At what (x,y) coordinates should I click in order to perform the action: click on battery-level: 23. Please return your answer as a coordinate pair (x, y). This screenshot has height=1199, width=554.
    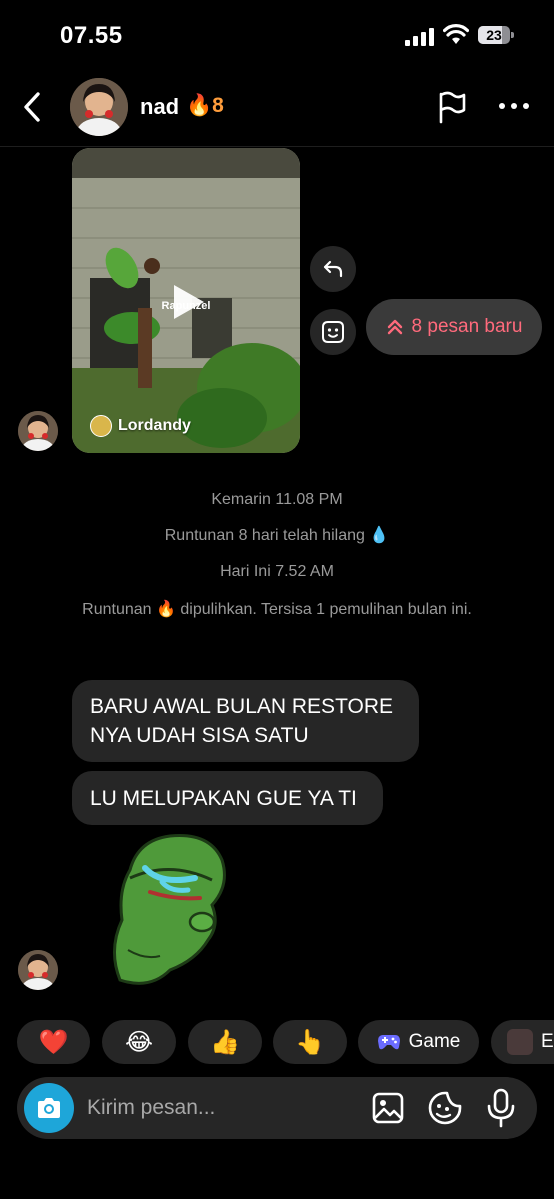
    Looking at the image, I should click on (494, 35).